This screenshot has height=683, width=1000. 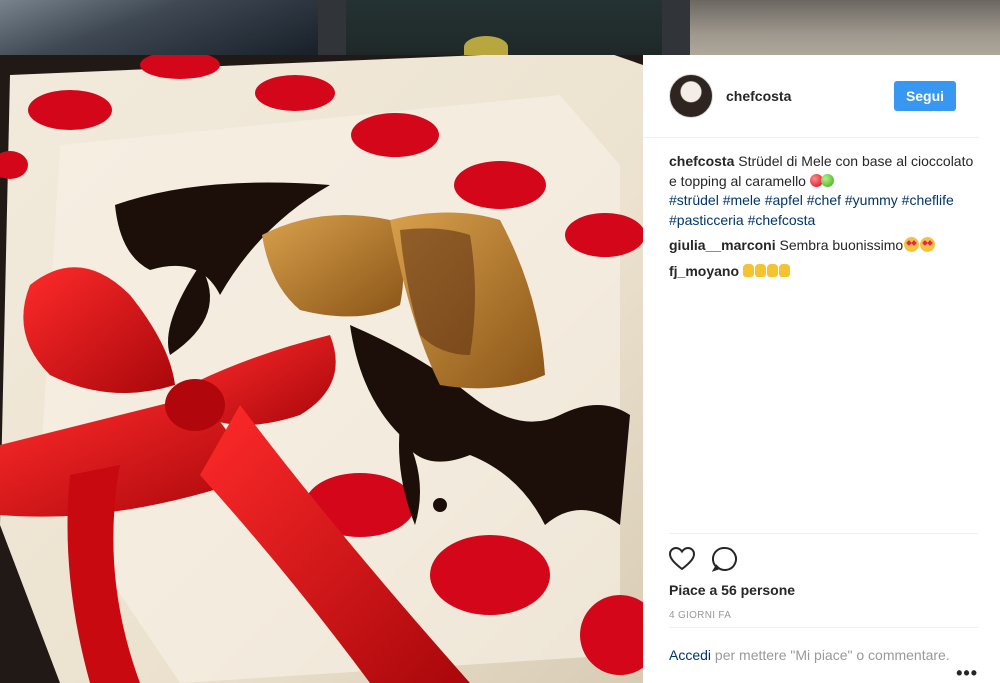 I want to click on follow-button: Segui, so click(x=925, y=96).